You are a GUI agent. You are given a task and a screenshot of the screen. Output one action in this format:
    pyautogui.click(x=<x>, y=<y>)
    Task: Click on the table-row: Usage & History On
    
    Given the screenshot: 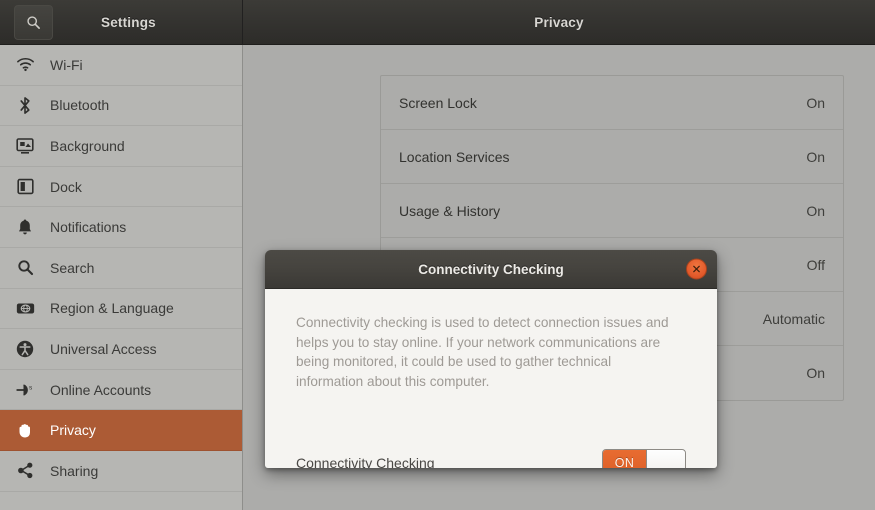 What is the action you would take?
    pyautogui.click(x=612, y=211)
    